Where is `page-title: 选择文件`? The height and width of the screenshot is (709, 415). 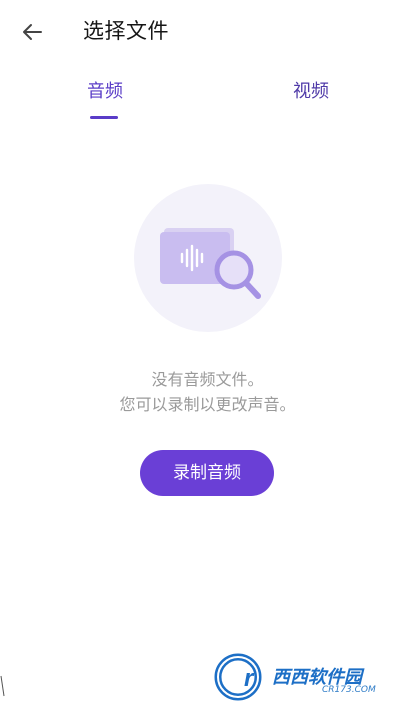
page-title: 选择文件 is located at coordinates (126, 31).